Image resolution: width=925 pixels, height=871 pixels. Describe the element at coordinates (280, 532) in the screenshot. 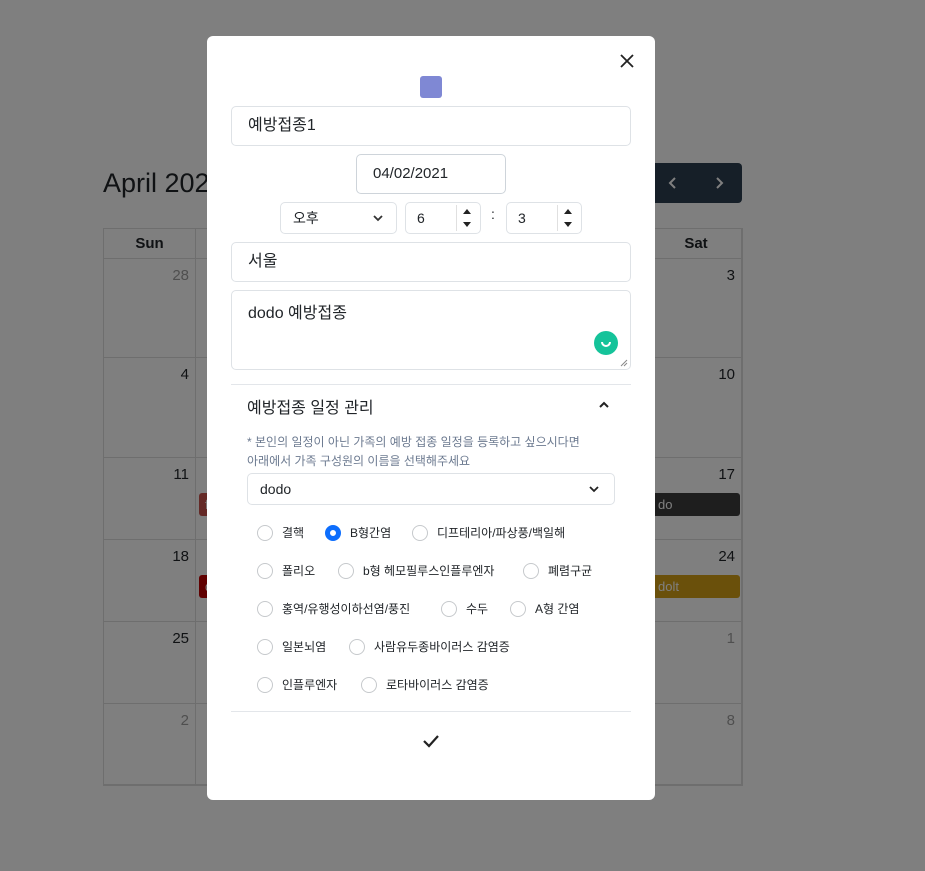

I see `vaccine-radio: 결핵` at that location.